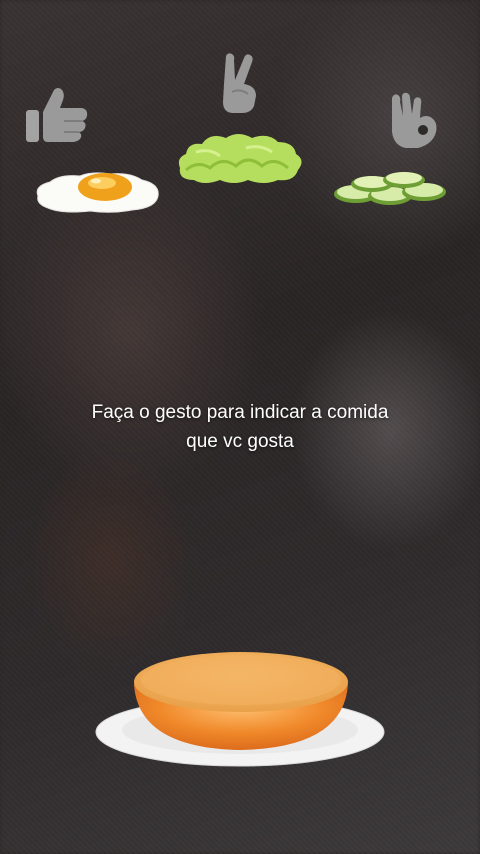 This screenshot has width=480, height=854. I want to click on orange-bowl-icon, so click(240, 709).